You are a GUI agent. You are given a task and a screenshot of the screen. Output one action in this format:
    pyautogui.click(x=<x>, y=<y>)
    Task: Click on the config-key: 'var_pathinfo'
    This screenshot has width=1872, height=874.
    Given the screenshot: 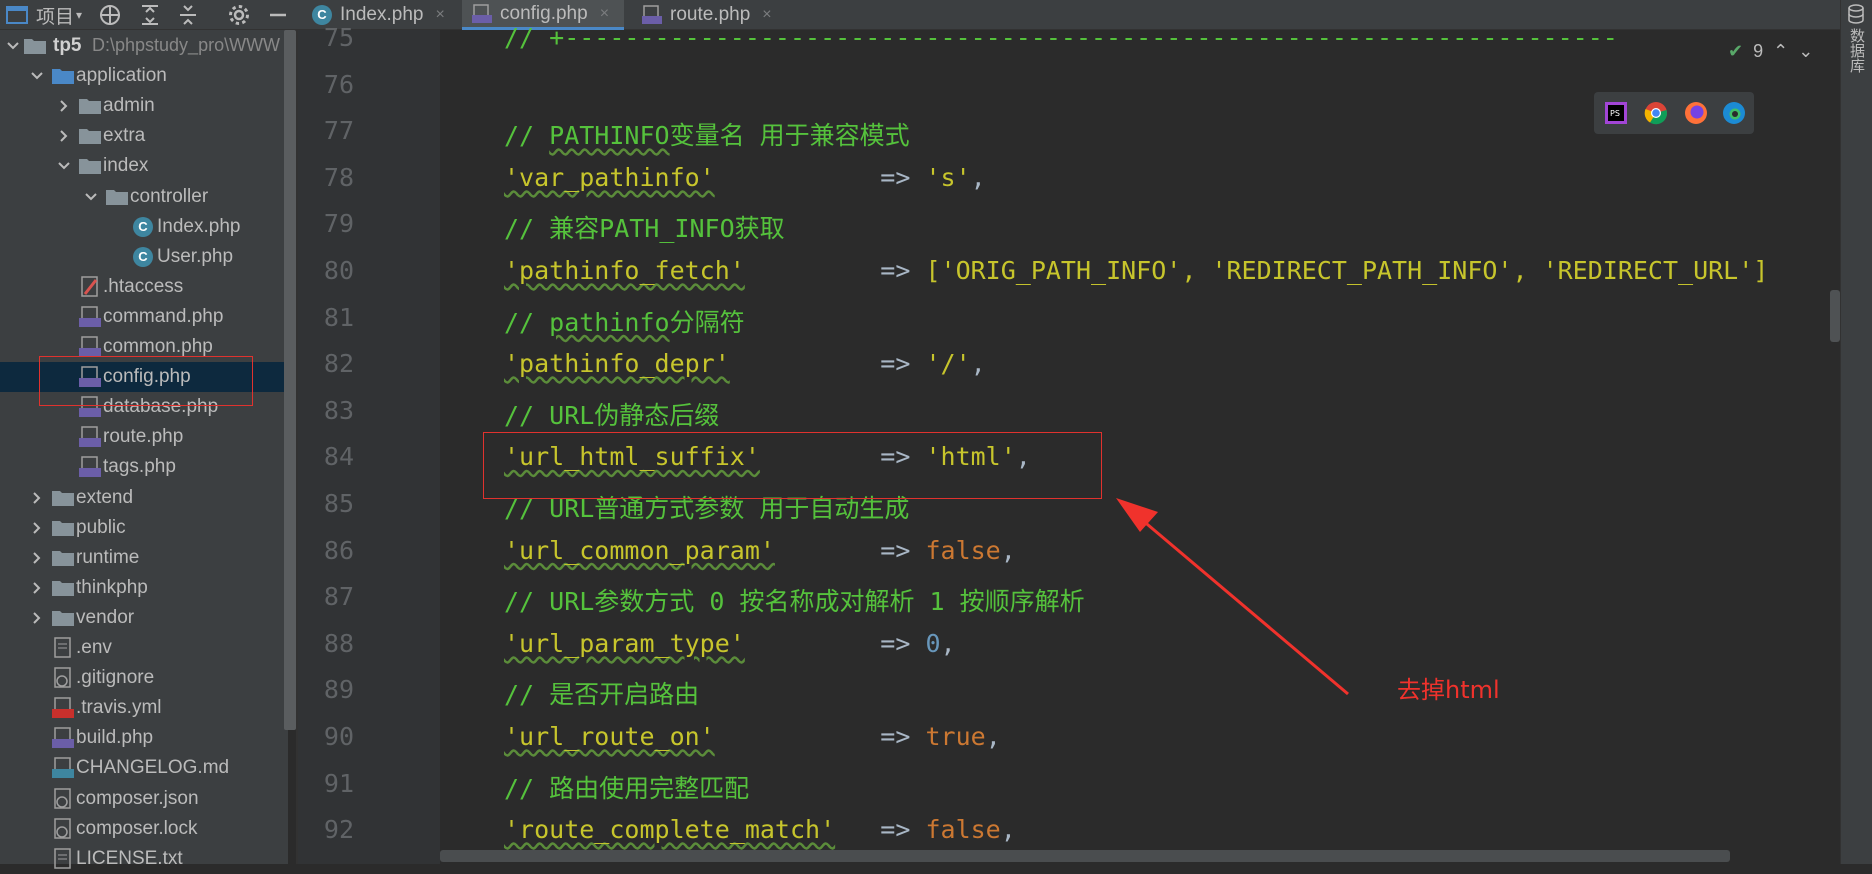 What is the action you would take?
    pyautogui.click(x=609, y=177)
    